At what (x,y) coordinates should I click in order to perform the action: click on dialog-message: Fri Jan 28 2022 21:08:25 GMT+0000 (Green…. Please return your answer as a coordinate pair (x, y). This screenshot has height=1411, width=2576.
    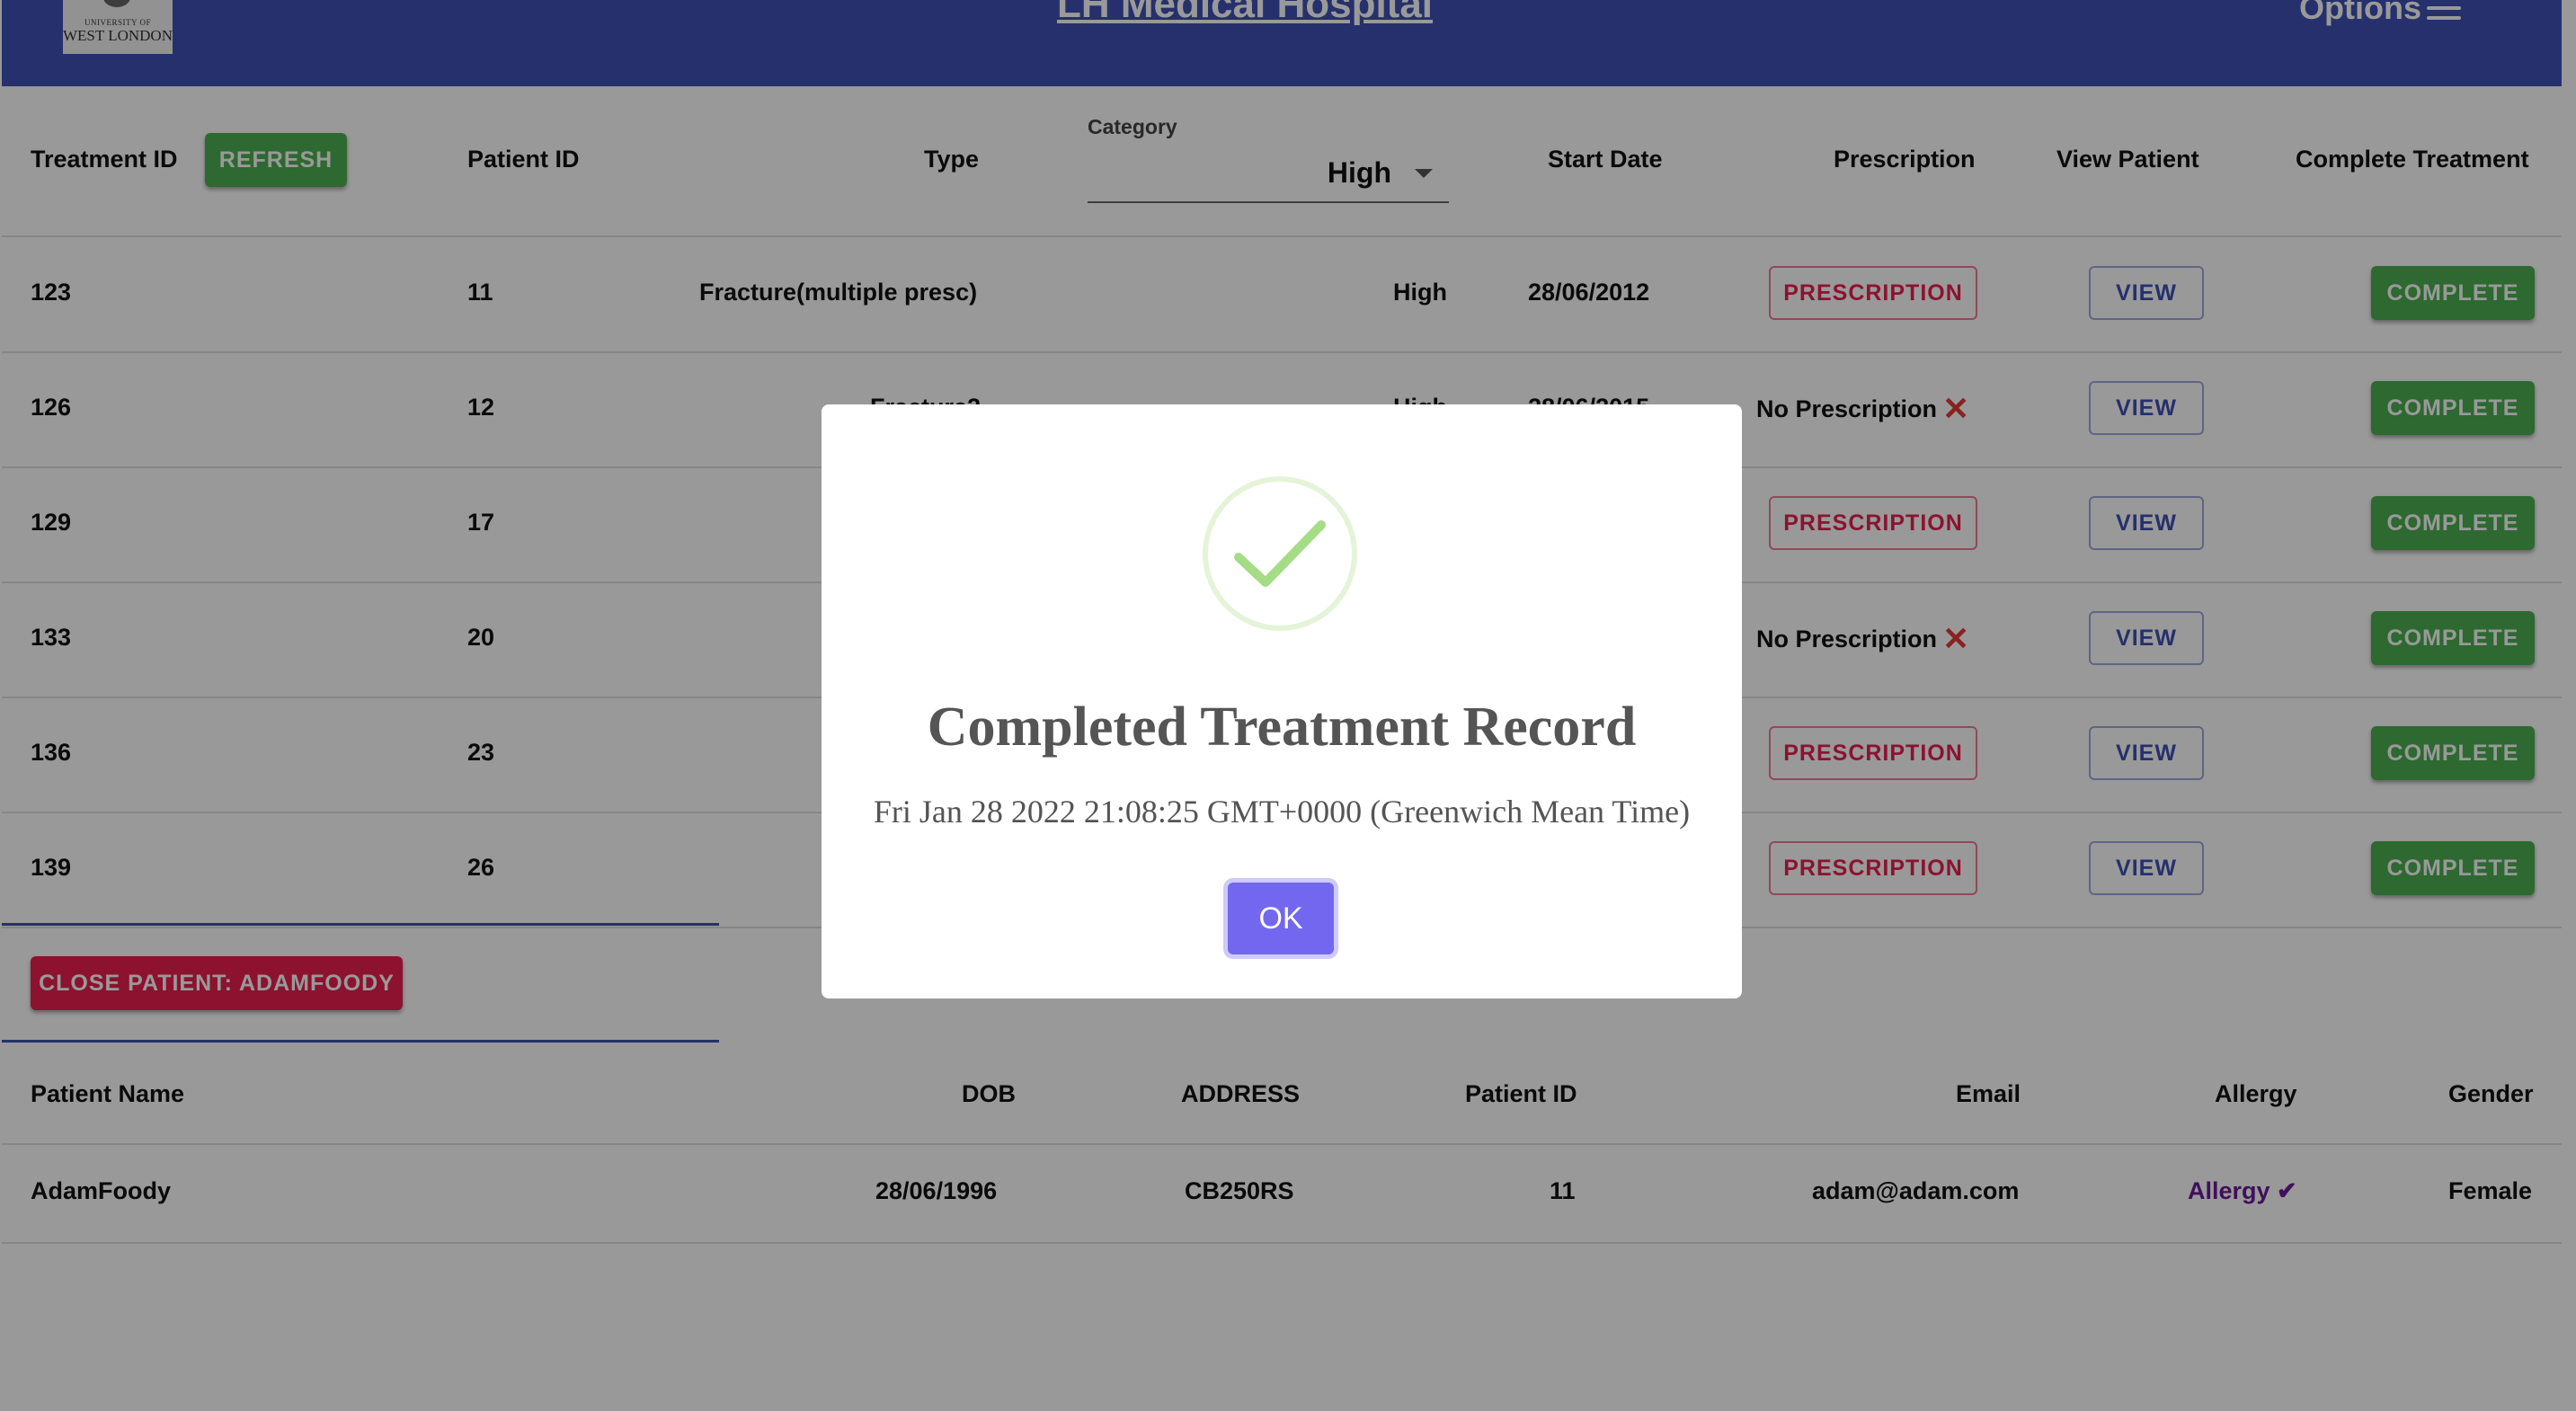
    Looking at the image, I should click on (1282, 812).